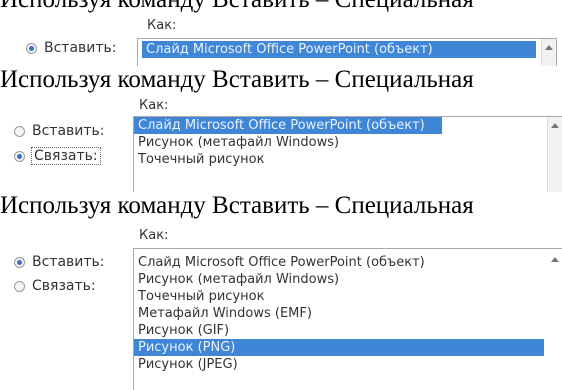 The height and width of the screenshot is (390, 562). Describe the element at coordinates (237, 79) in the screenshot. I see `caption-middle: Используя команду Вставить – Специальная` at that location.